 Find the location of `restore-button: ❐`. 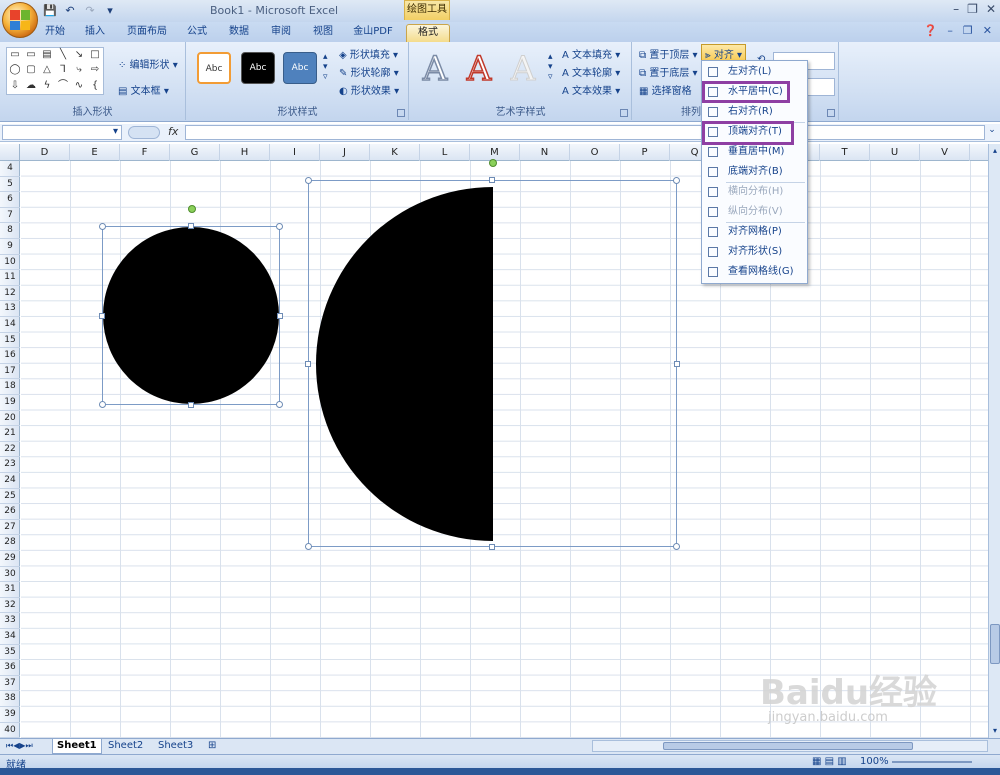

restore-button: ❐ is located at coordinates (972, 9).